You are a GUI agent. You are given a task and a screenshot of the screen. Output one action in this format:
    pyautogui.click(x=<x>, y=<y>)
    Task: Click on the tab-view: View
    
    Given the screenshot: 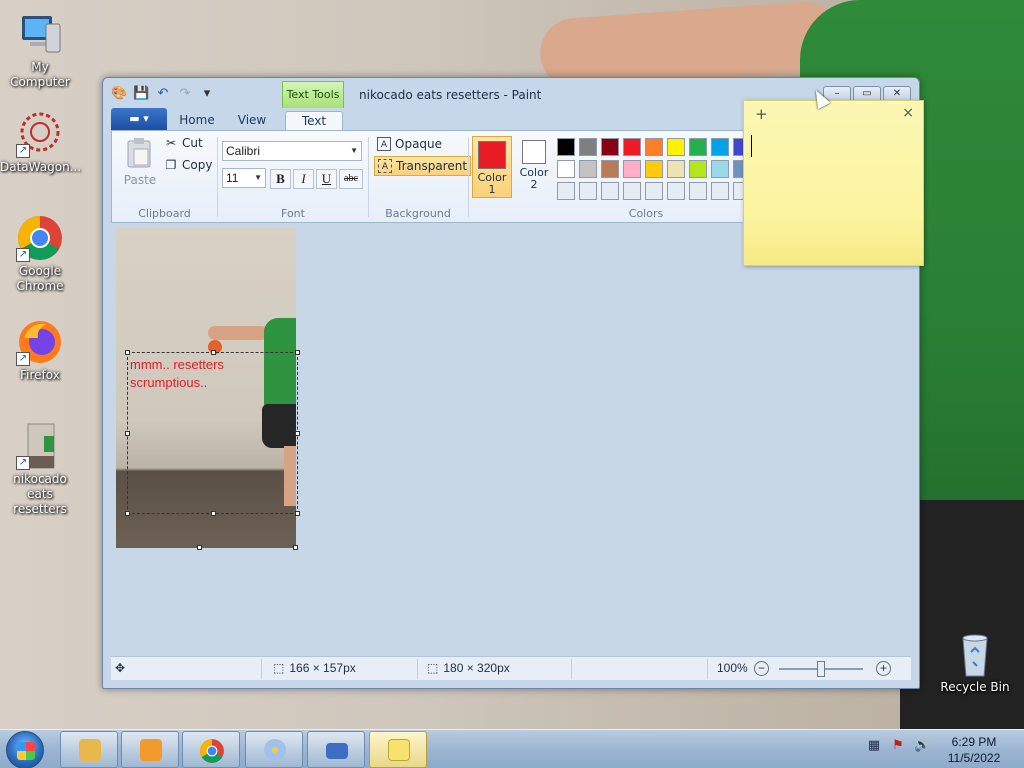 What is the action you would take?
    pyautogui.click(x=252, y=120)
    